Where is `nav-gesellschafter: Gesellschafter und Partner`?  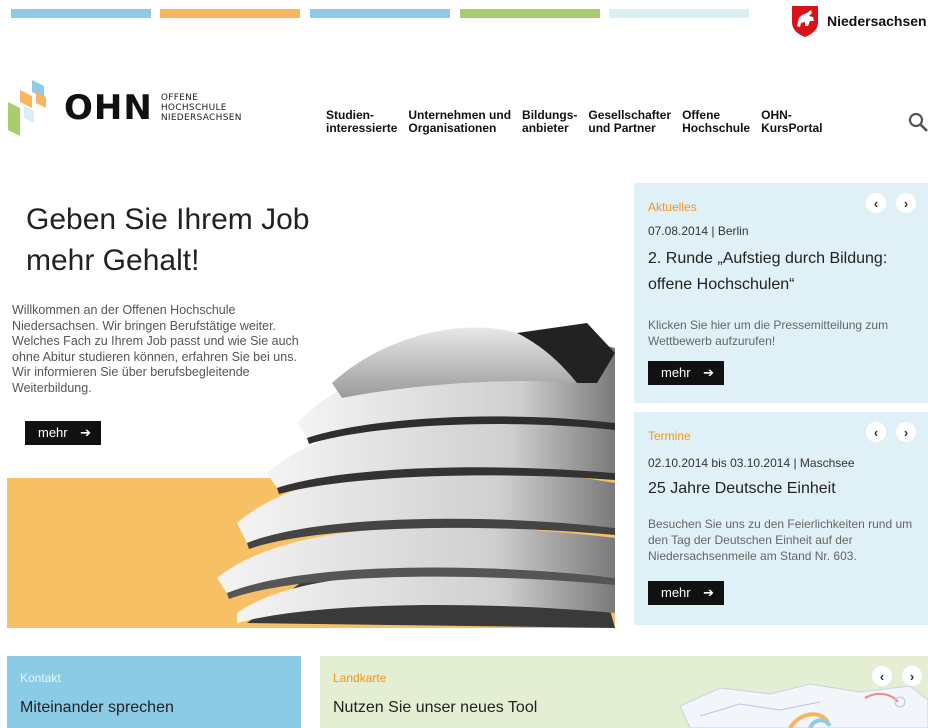
nav-gesellschafter: Gesellschafter und Partner is located at coordinates (629, 122).